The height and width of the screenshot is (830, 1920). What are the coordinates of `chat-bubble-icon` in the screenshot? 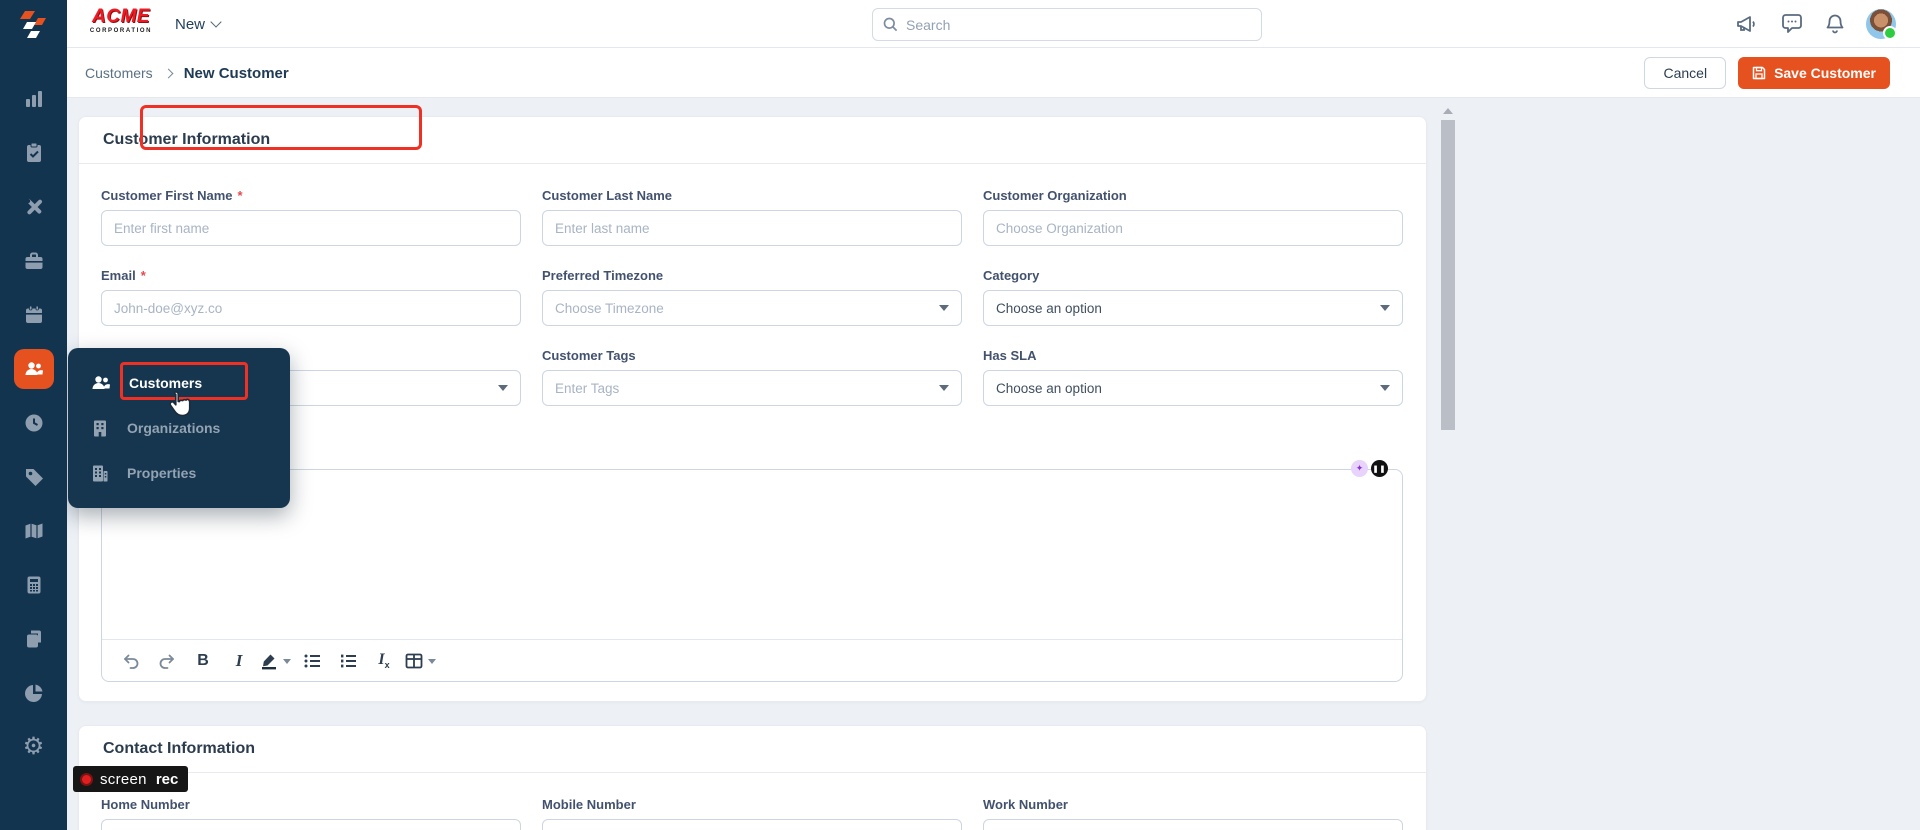 It's located at (1792, 23).